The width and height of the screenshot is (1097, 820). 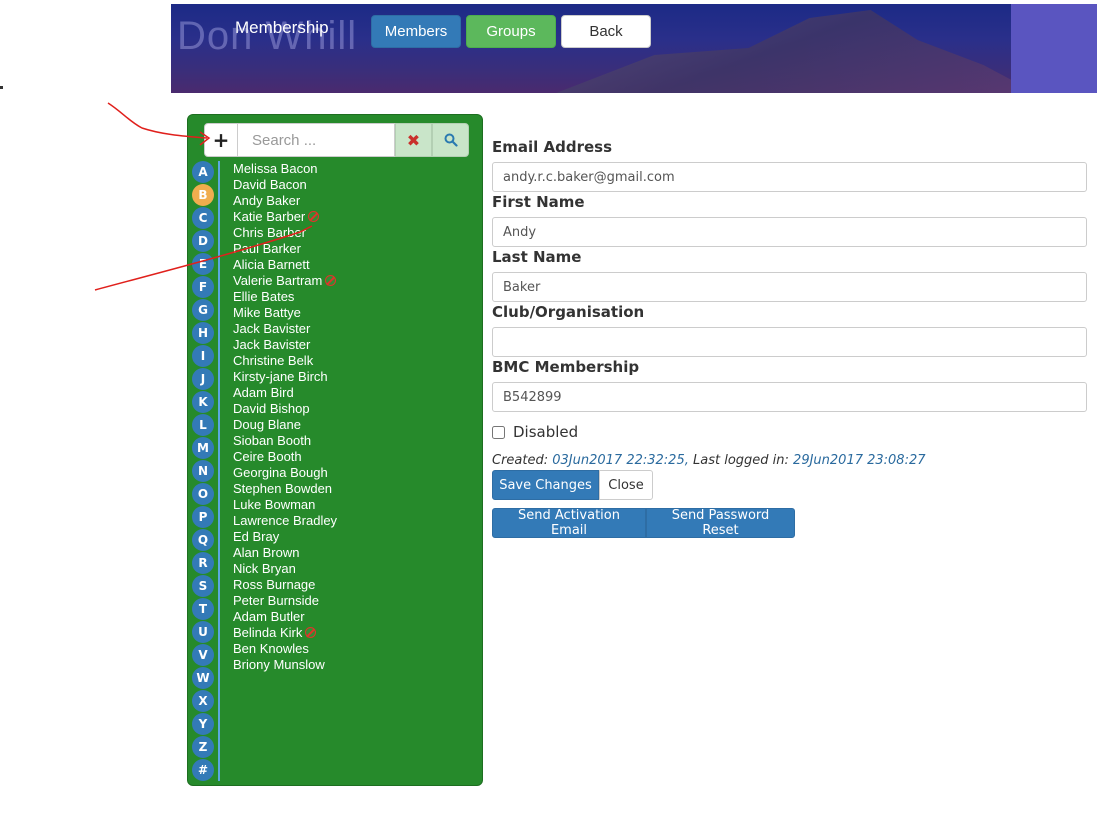 I want to click on disabled-row: Disabled, so click(x=535, y=432).